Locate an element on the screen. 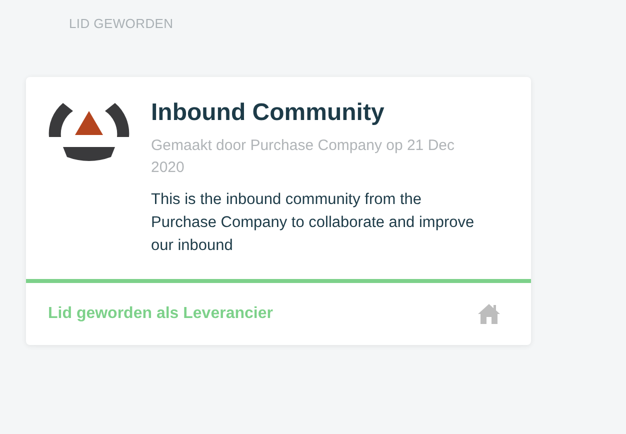 The width and height of the screenshot is (626, 434). membership-status: Lid geworden als Leverancier is located at coordinates (160, 314).